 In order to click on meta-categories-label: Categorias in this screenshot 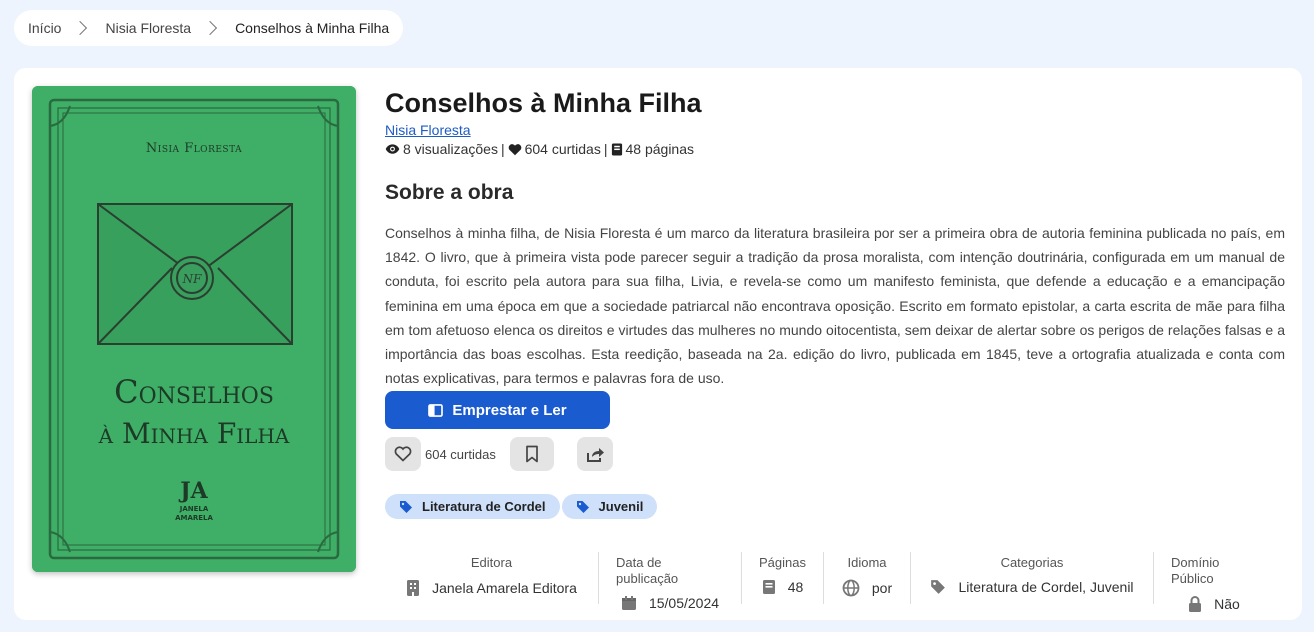, I will do `click(1032, 562)`.